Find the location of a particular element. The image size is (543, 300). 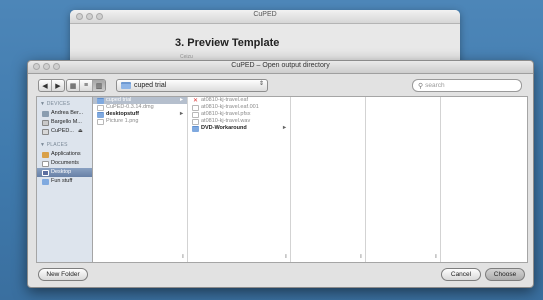

search-placeholder: search is located at coordinates (435, 85).